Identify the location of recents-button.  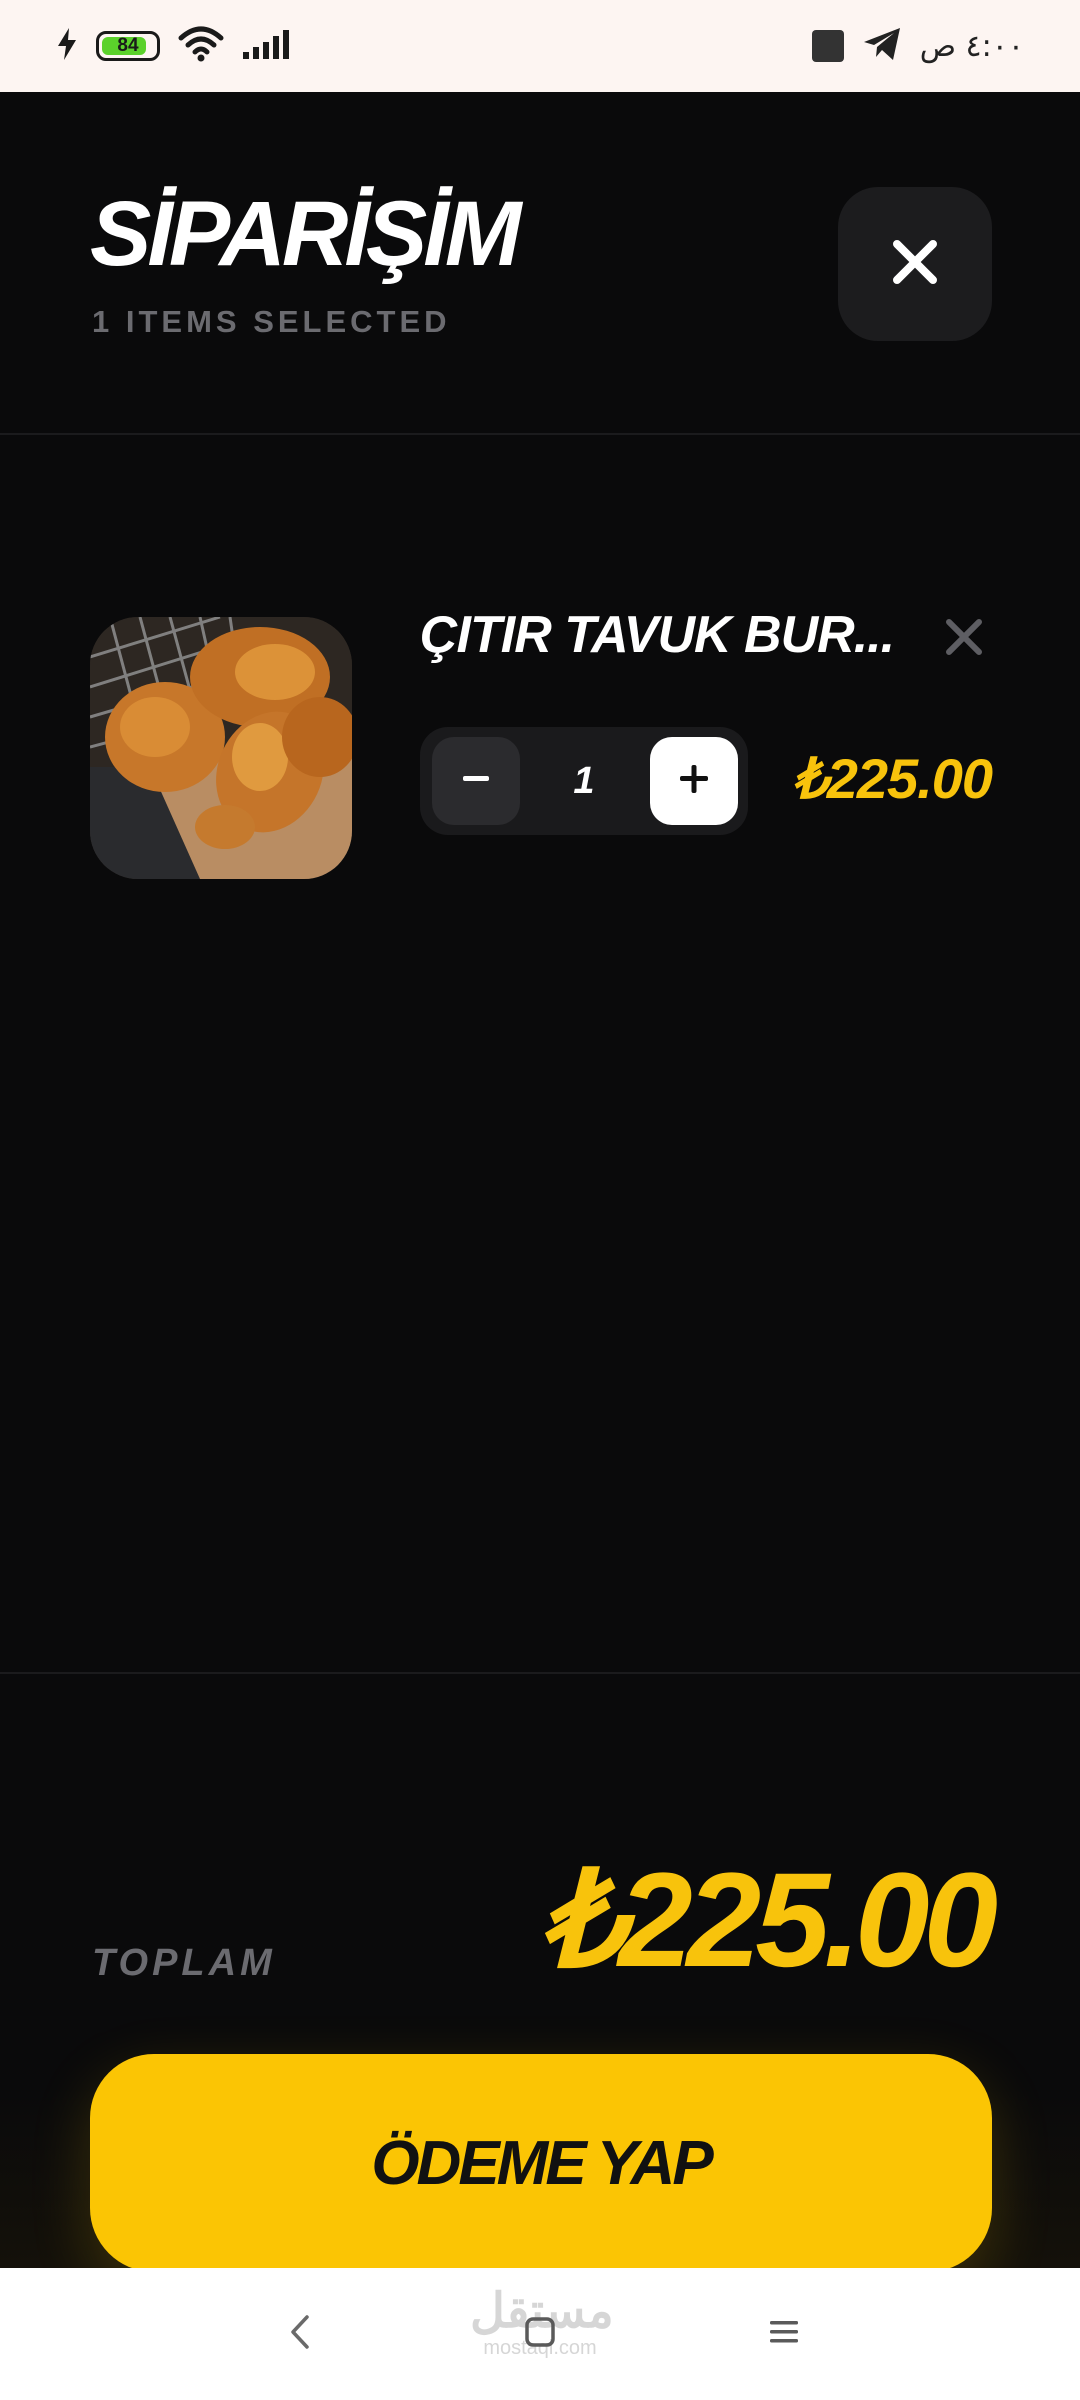
(784, 2334).